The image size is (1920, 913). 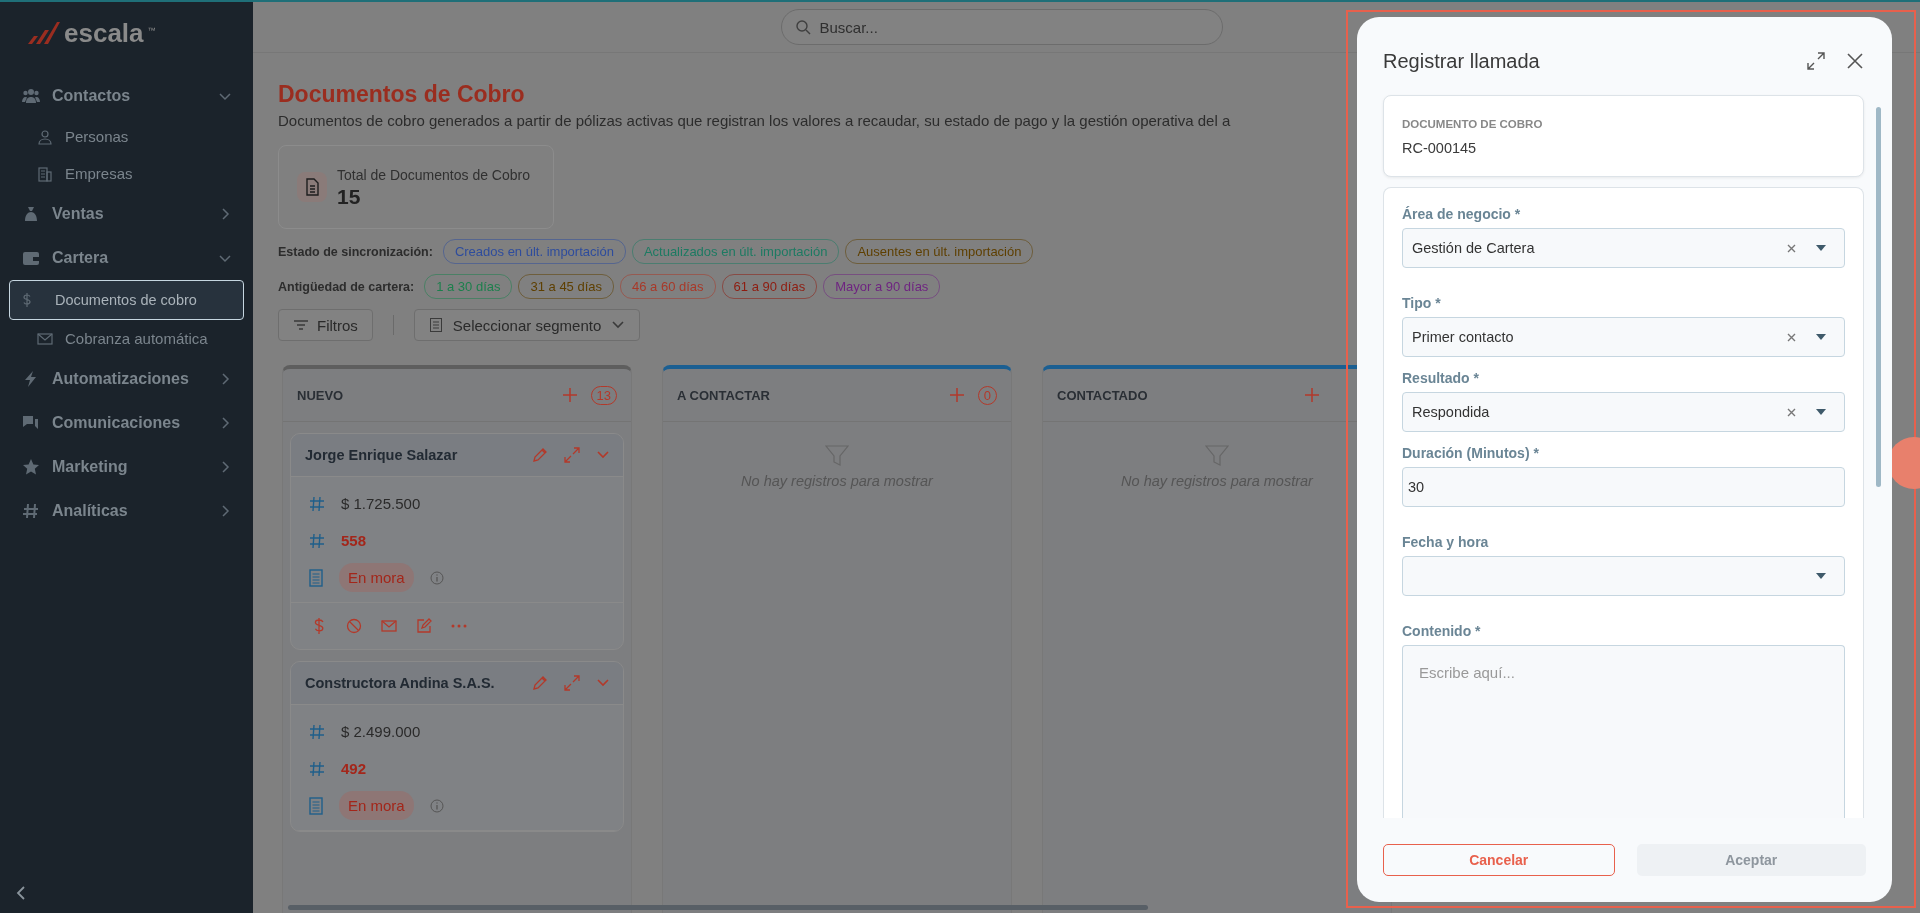 I want to click on filter-chip: 61 a 90 días, so click(x=769, y=286).